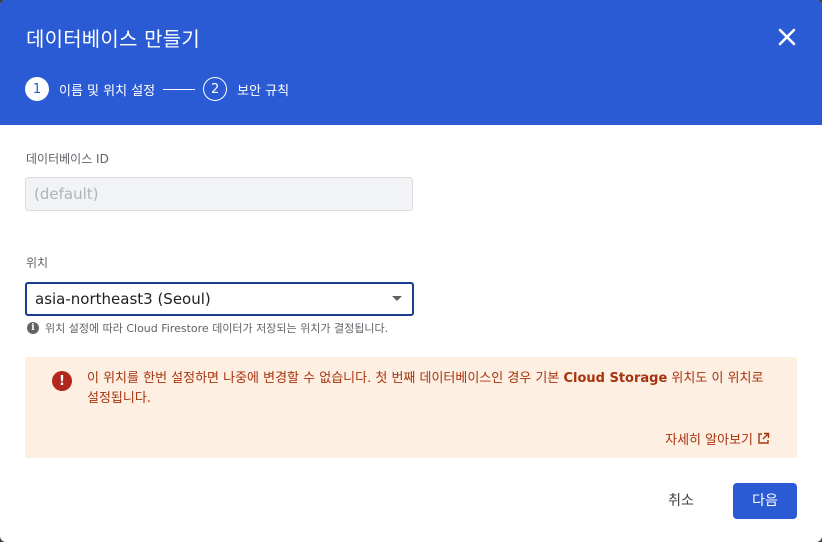 The height and width of the screenshot is (542, 822). Describe the element at coordinates (615, 378) in the screenshot. I see `warning-text-bold: Cloud Storage` at that location.